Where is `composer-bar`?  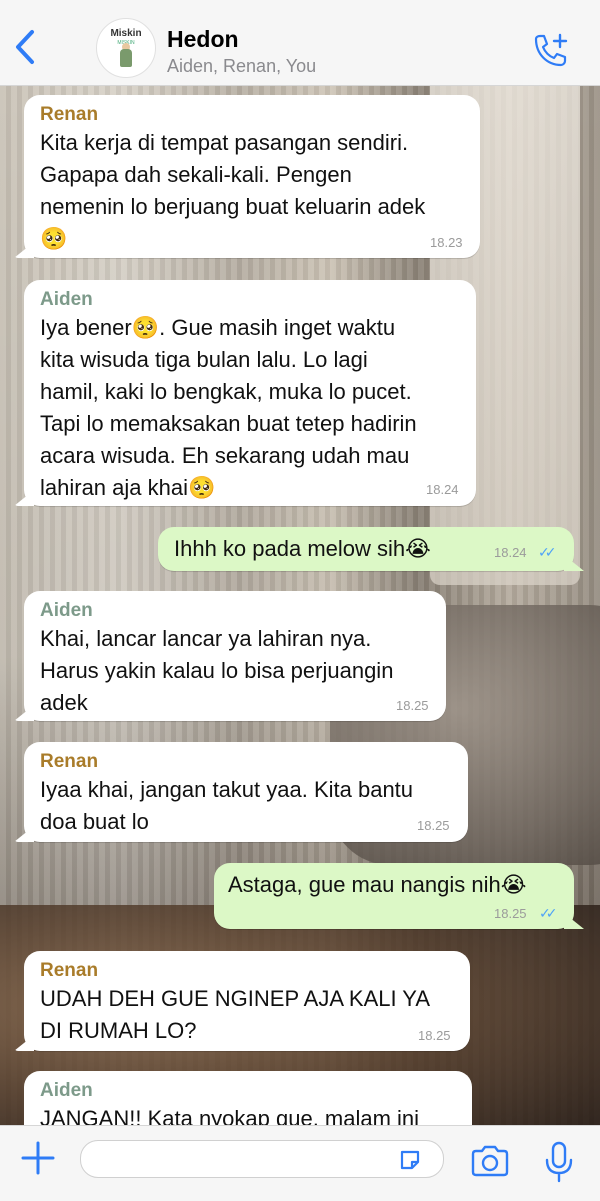 composer-bar is located at coordinates (300, 1163).